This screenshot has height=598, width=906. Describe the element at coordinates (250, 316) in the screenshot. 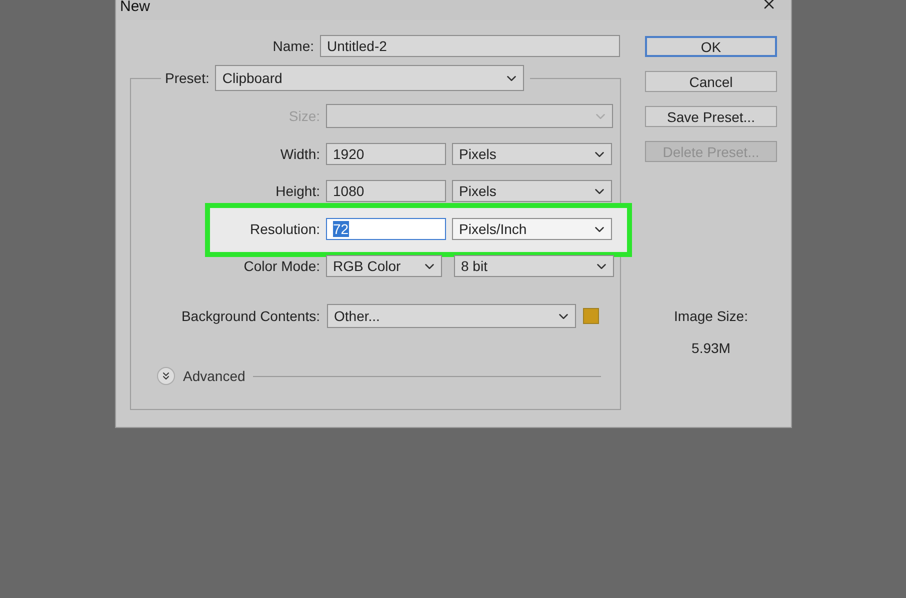

I see `field-label: Background Contents:` at that location.